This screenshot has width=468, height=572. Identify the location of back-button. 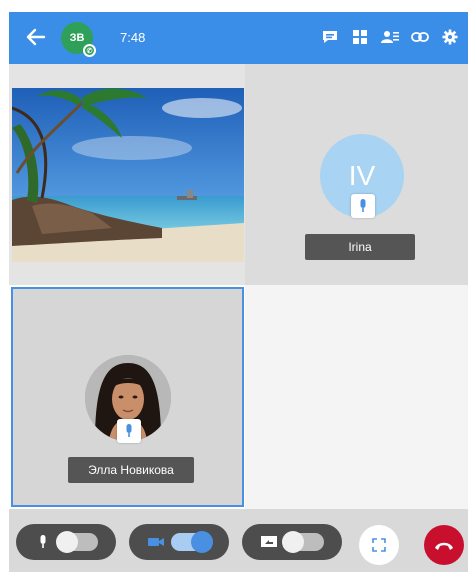
(37, 38).